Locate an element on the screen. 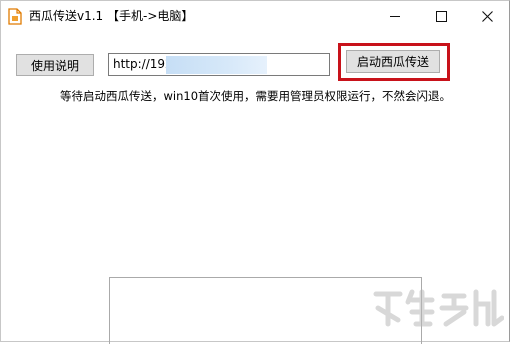 Image resolution: width=511 pixels, height=344 pixels. app-document-icon is located at coordinates (15, 16).